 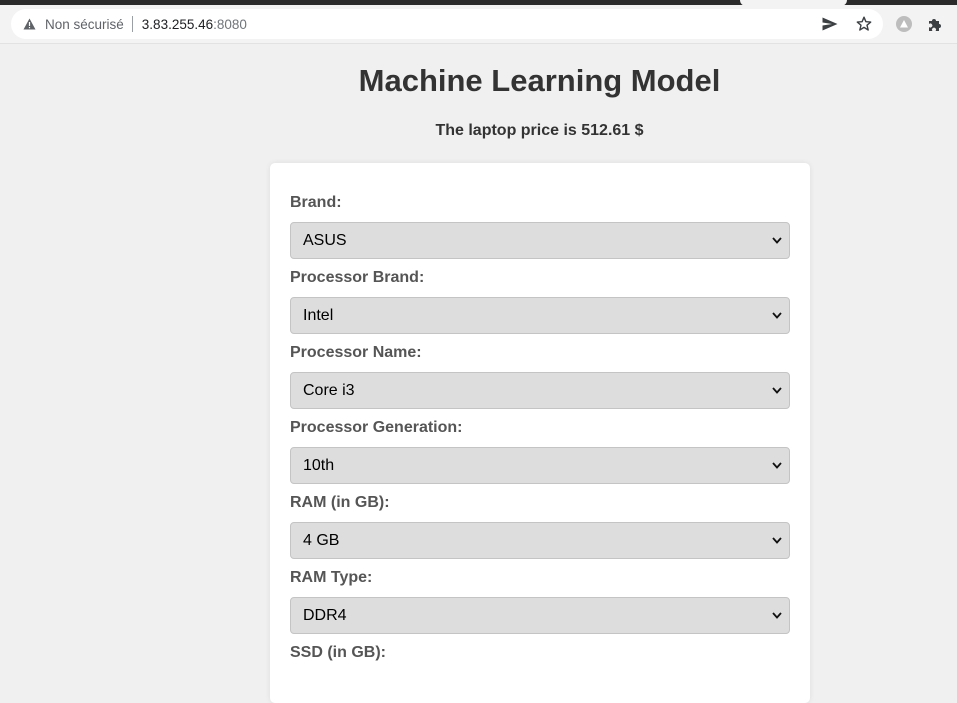 What do you see at coordinates (540, 465) in the screenshot?
I see `processor-generation-select: 10th` at bounding box center [540, 465].